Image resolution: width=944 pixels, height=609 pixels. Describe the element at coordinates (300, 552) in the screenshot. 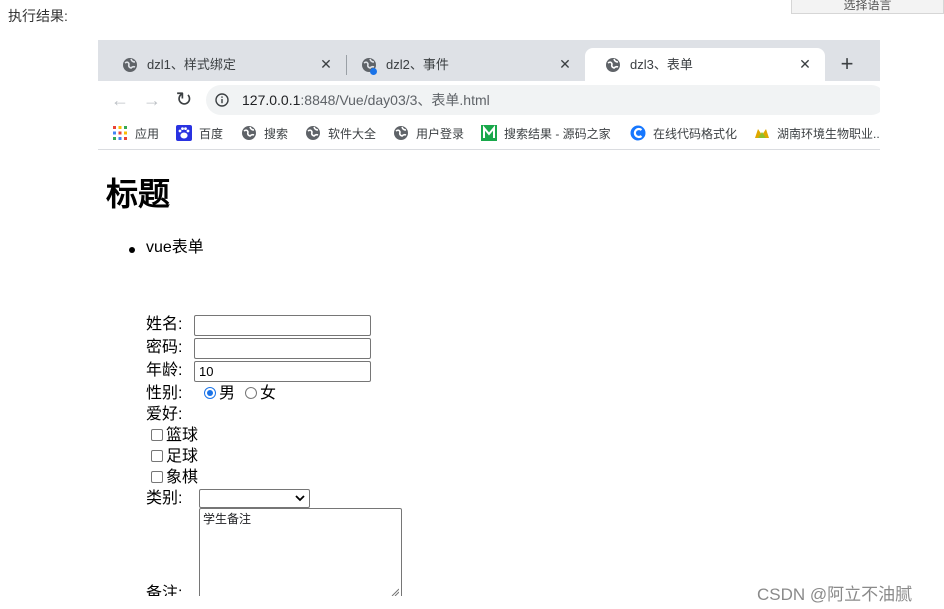

I see `remark-textarea: 学生备注` at that location.